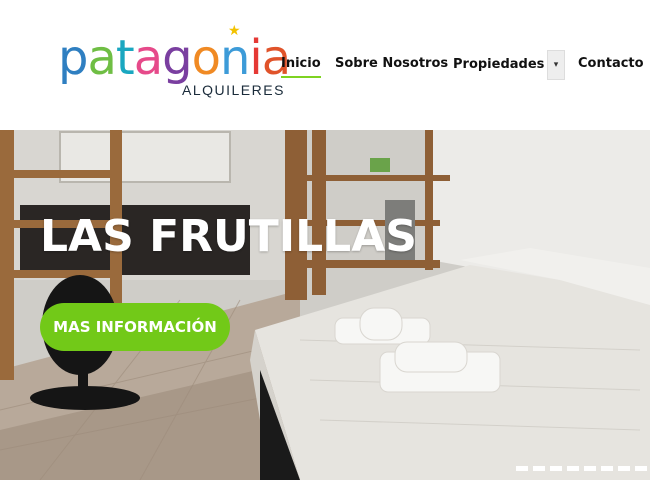 The image size is (650, 480). I want to click on nav-item-propiedades: Propiedades, so click(498, 66).